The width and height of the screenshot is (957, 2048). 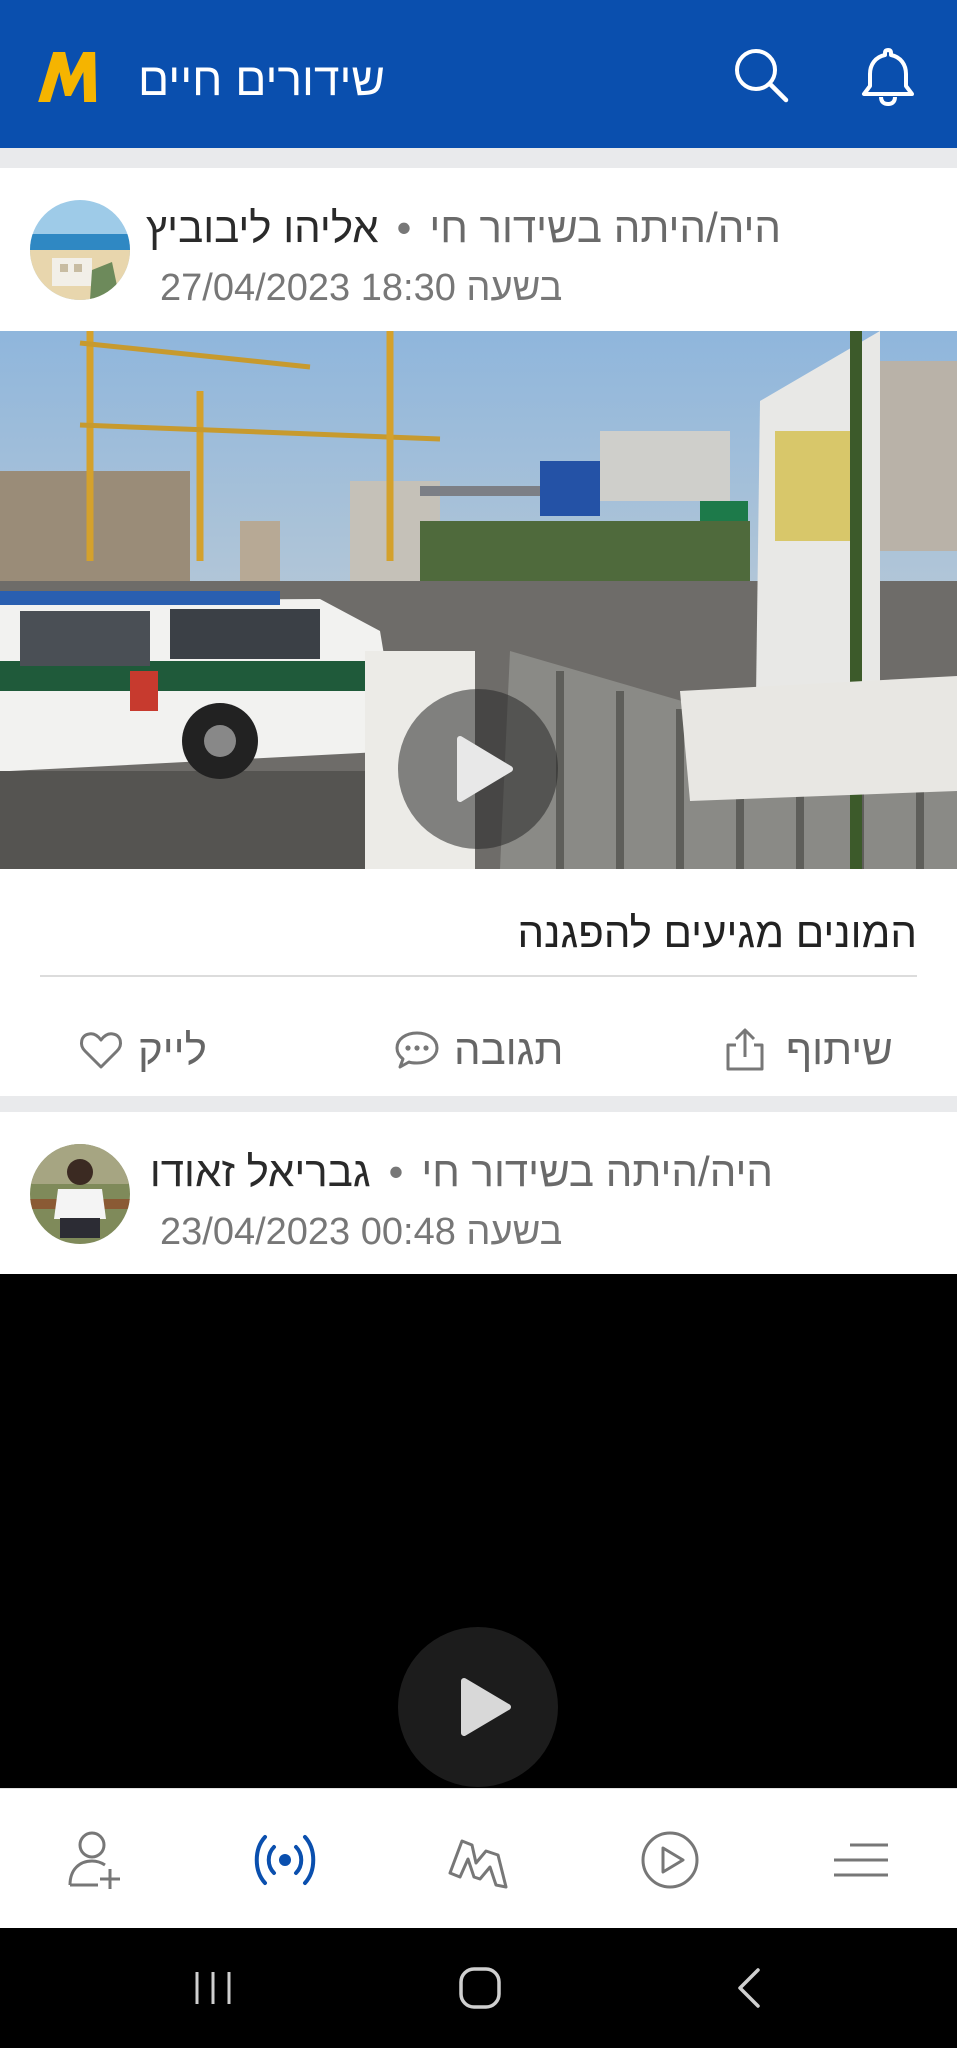 What do you see at coordinates (478, 74) in the screenshot?
I see `app-header: שידורים חיים` at bounding box center [478, 74].